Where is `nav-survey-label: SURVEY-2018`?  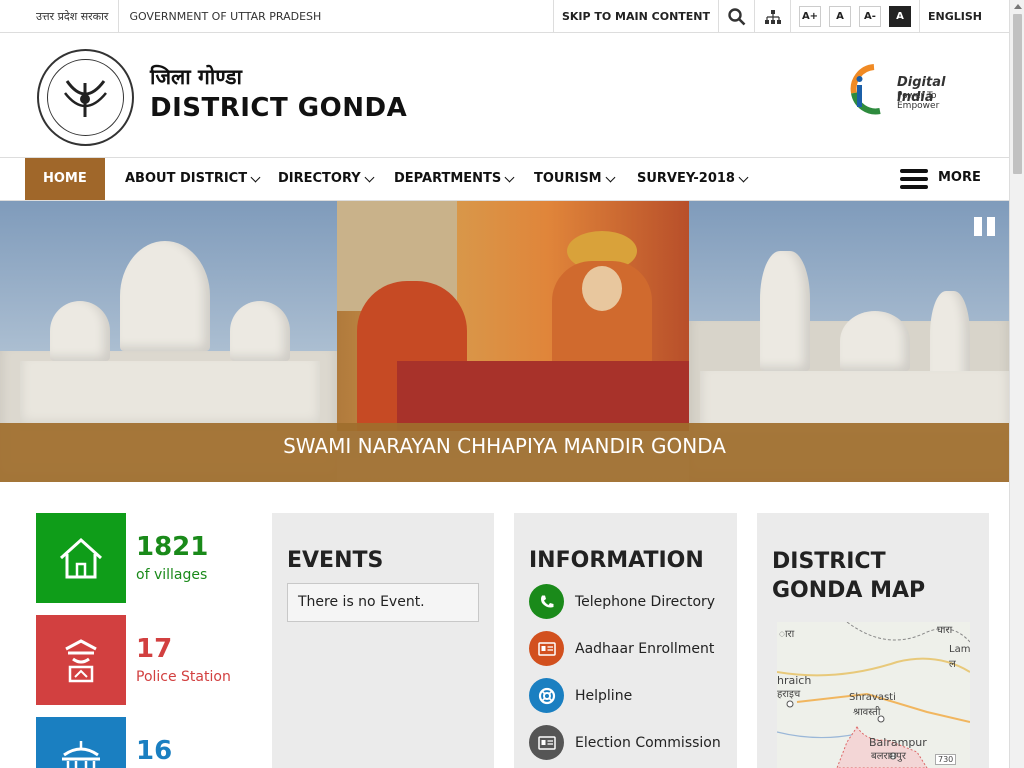 nav-survey-label: SURVEY-2018 is located at coordinates (686, 178).